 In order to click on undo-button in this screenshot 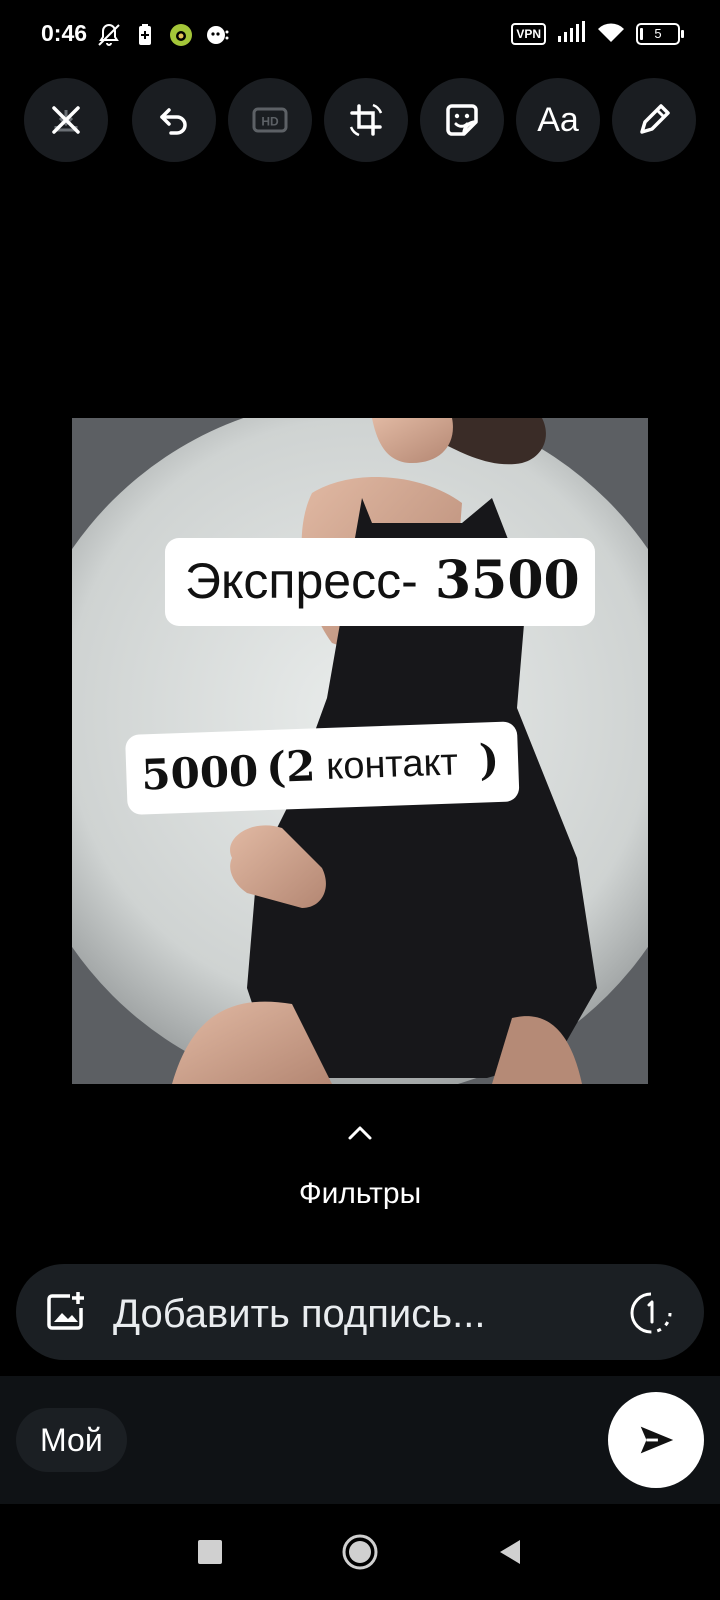, I will do `click(174, 120)`.